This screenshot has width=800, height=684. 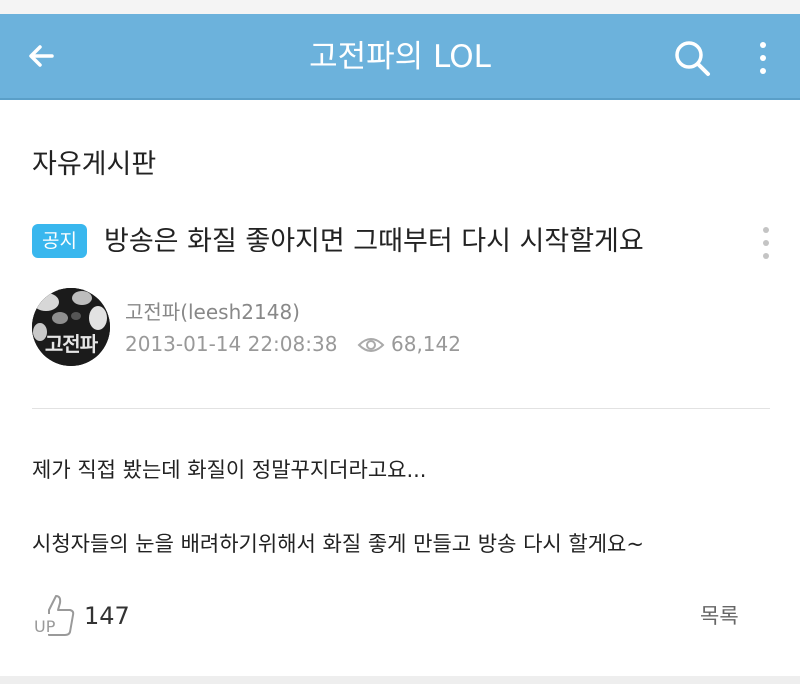 I want to click on thumbs-up-icon: UP, so click(x=54, y=615).